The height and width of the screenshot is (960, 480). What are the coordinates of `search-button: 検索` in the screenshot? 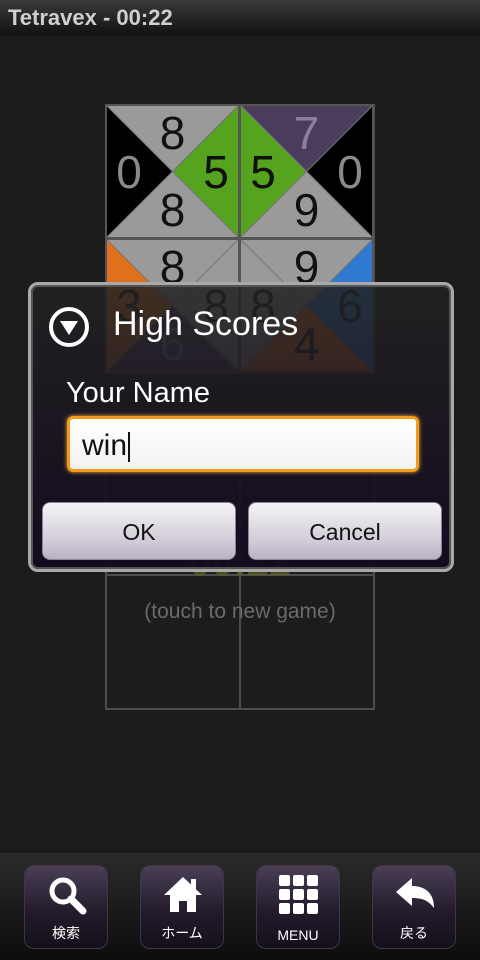 It's located at (66, 907).